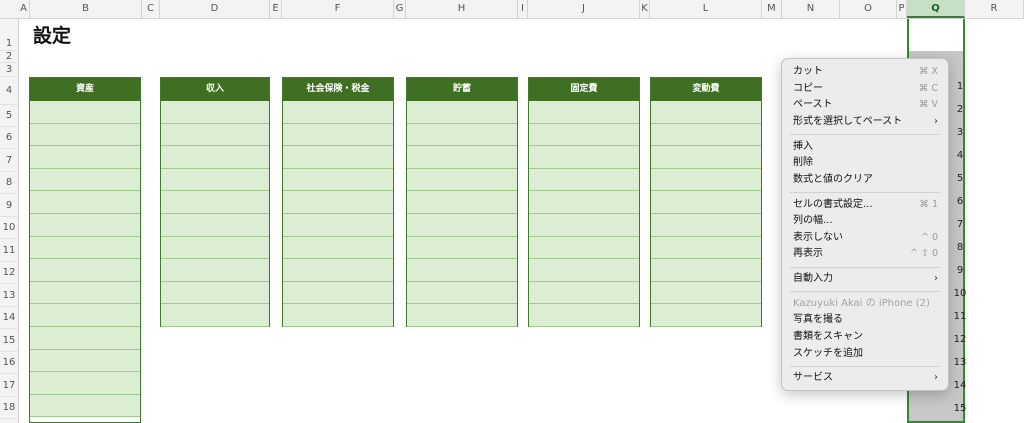 This screenshot has width=1024, height=423. I want to click on table-social-insurance-tax: 社会保険・税金, so click(338, 202).